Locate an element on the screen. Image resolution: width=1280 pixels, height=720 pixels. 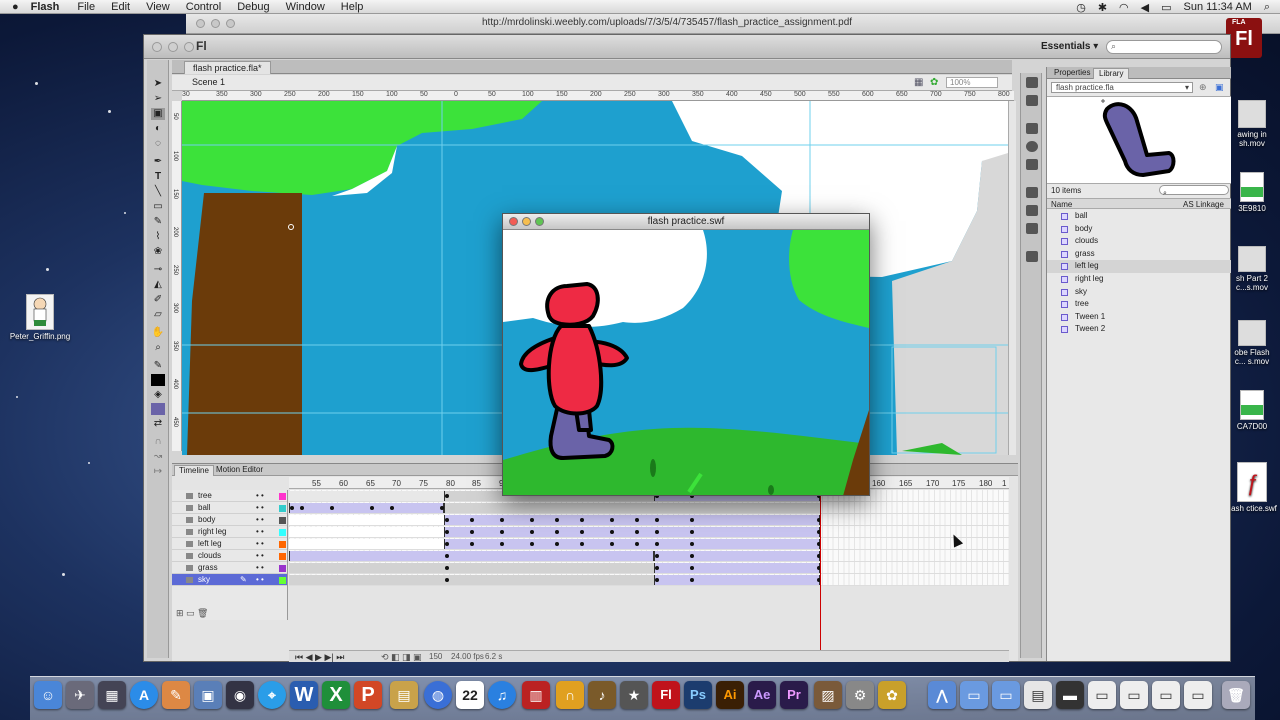
fla-file-icon: FLA Fl is located at coordinates (1244, 38).